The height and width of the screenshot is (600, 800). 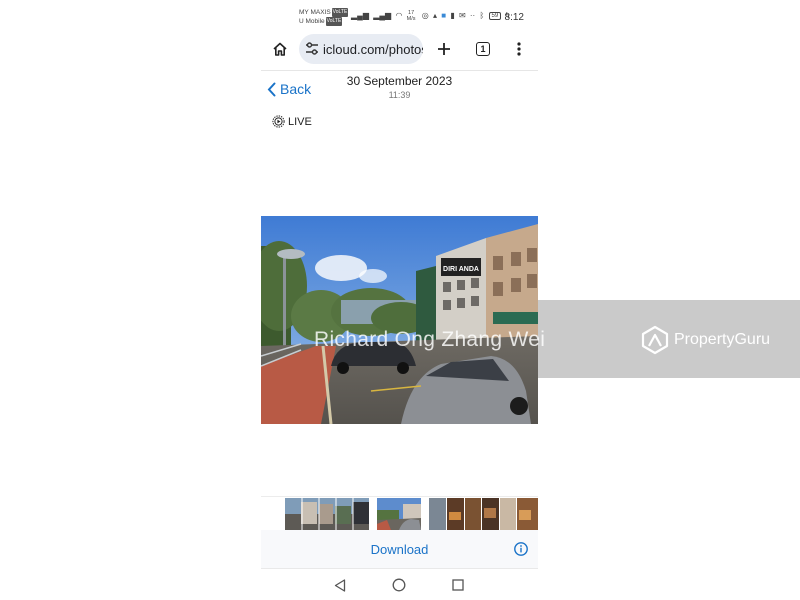 I want to click on wifi-icon: ◠, so click(x=399, y=15).